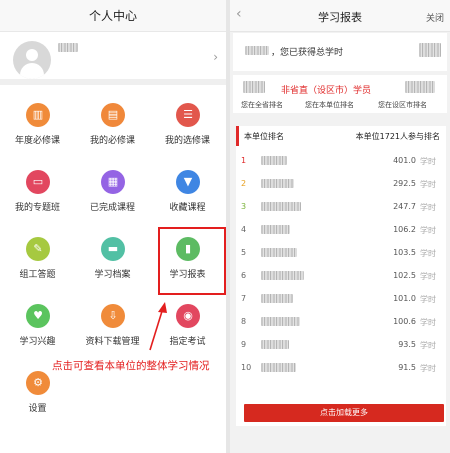 The height and width of the screenshot is (453, 450). What do you see at coordinates (264, 136) in the screenshot?
I see `ranking-title: 本单位排名` at bounding box center [264, 136].